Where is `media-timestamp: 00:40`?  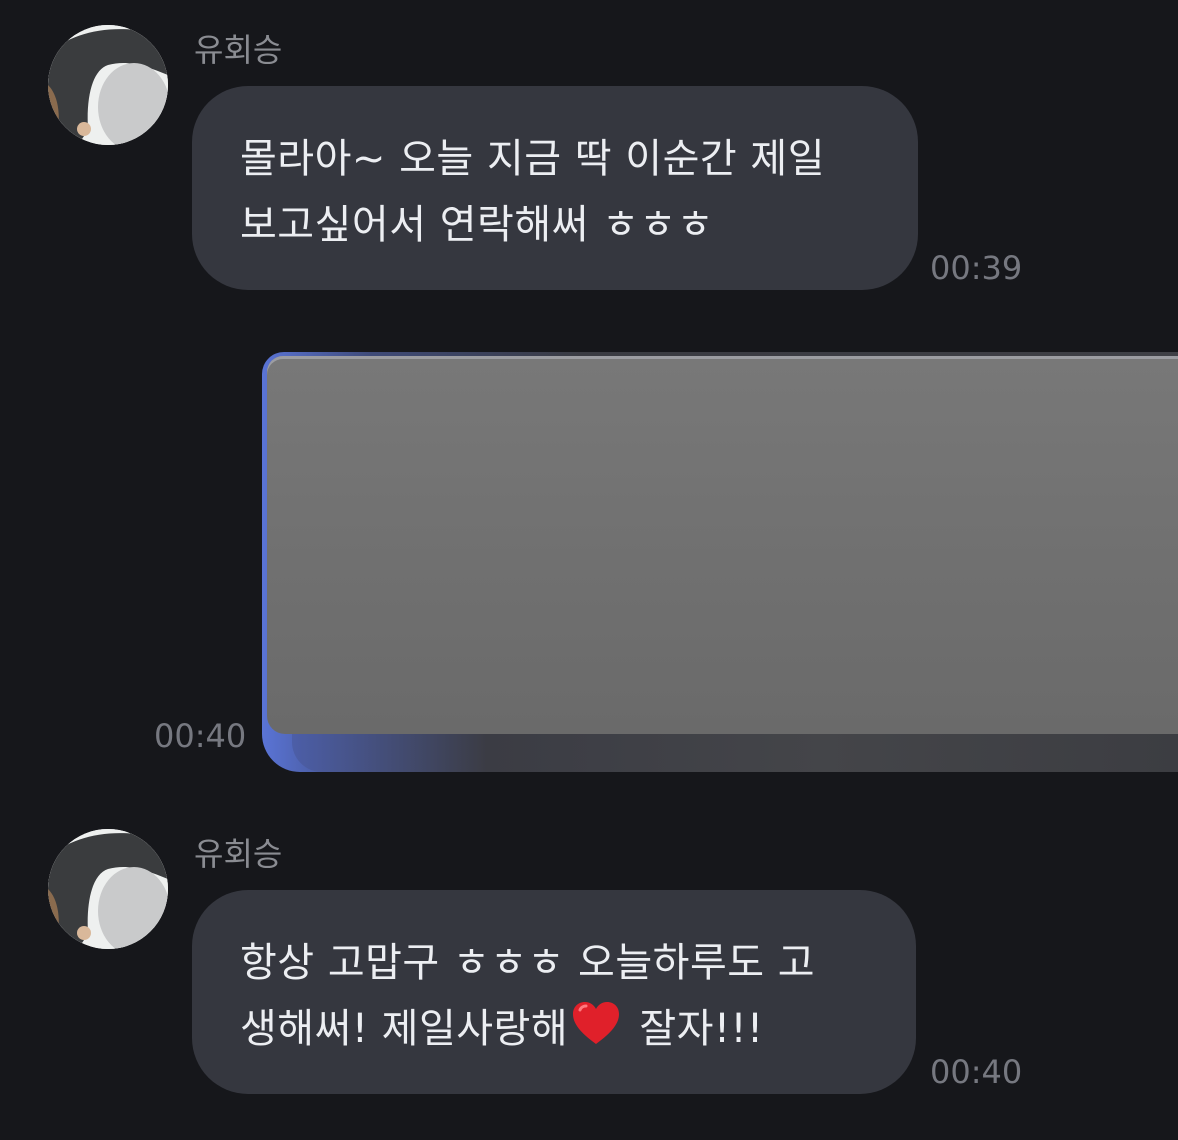 media-timestamp: 00:40 is located at coordinates (200, 736).